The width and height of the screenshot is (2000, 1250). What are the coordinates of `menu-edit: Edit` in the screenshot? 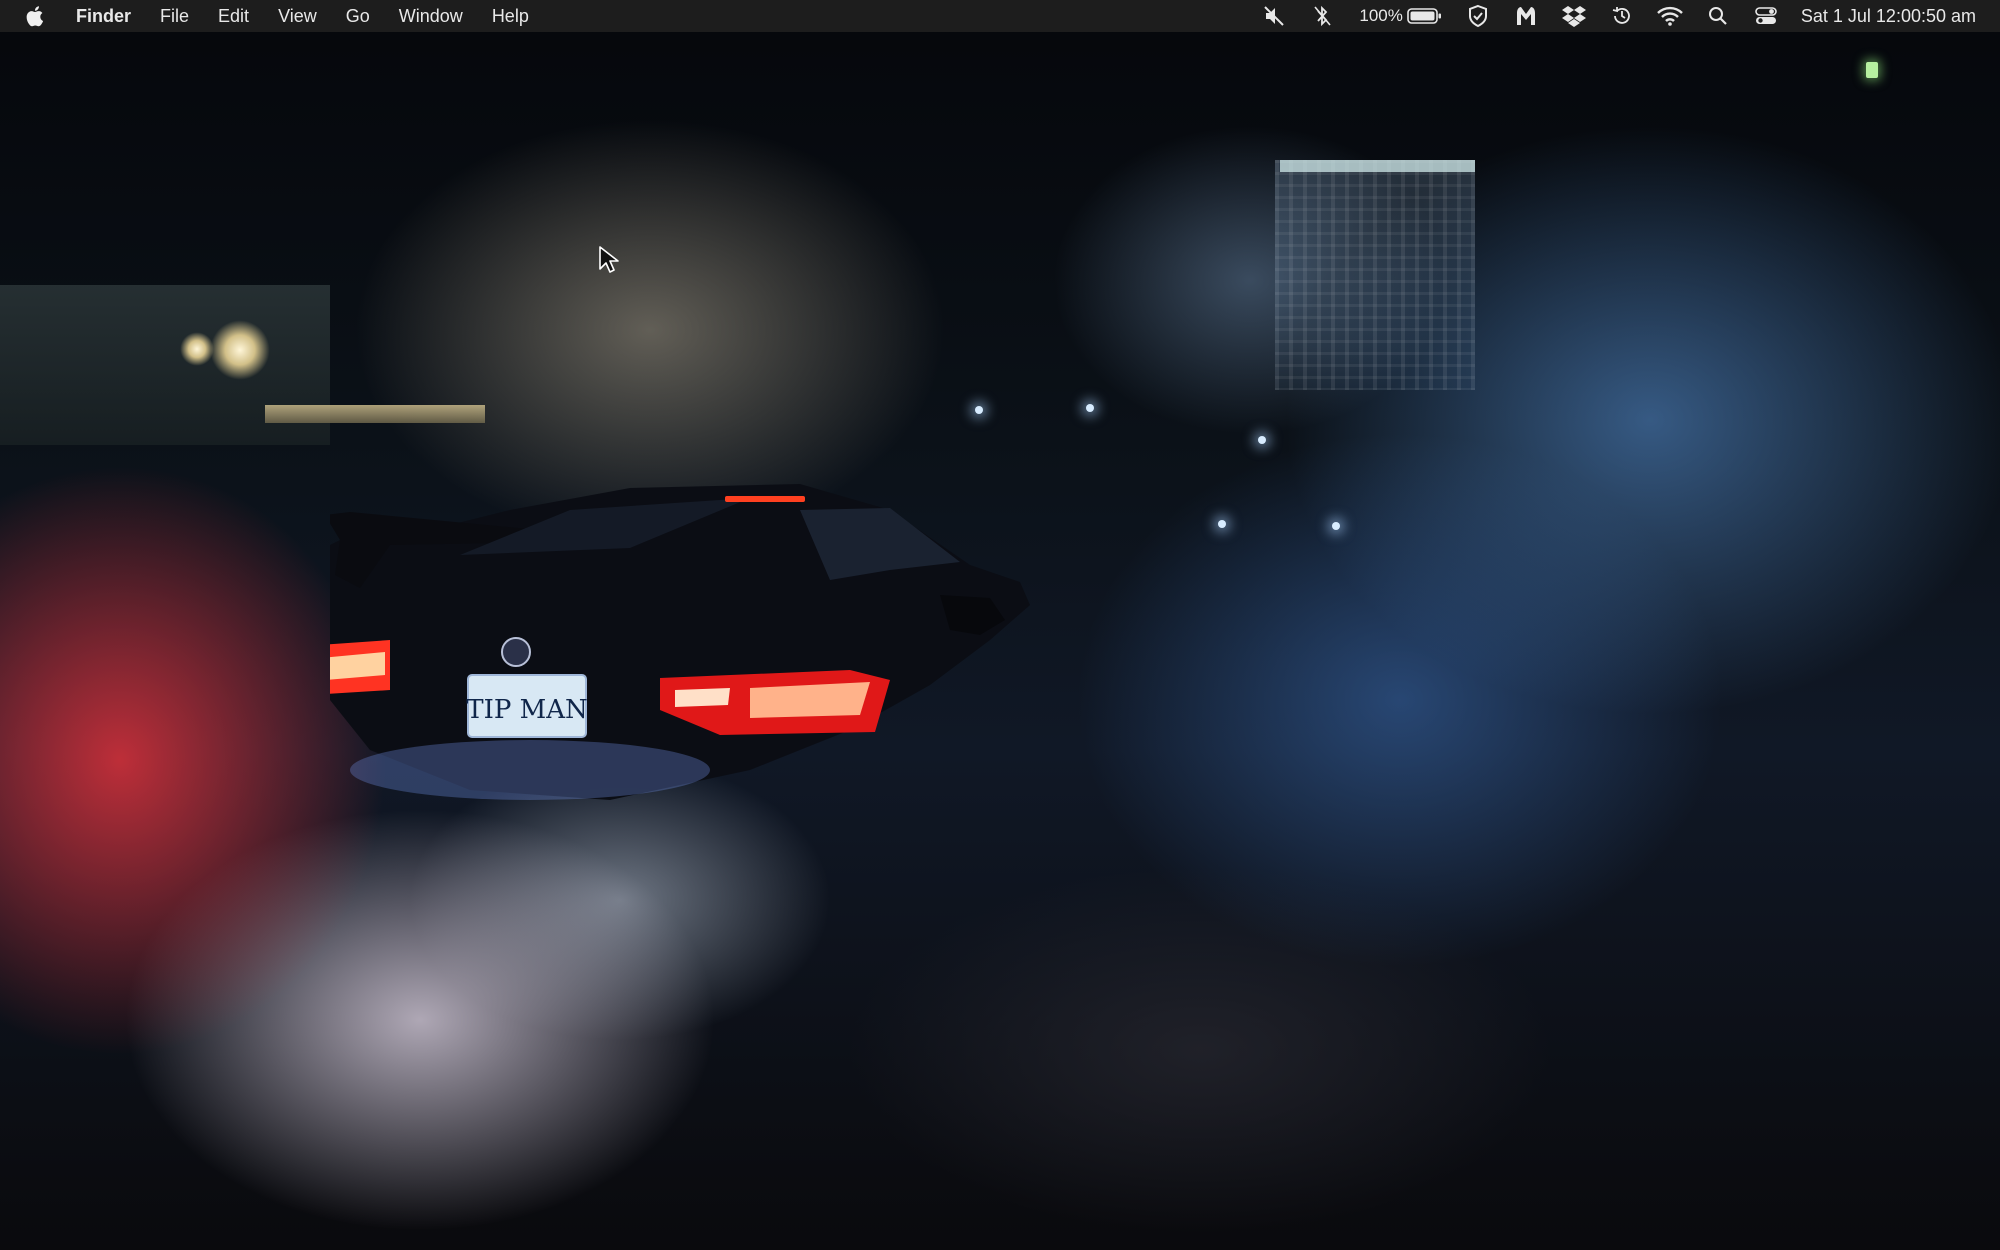 It's located at (233, 16).